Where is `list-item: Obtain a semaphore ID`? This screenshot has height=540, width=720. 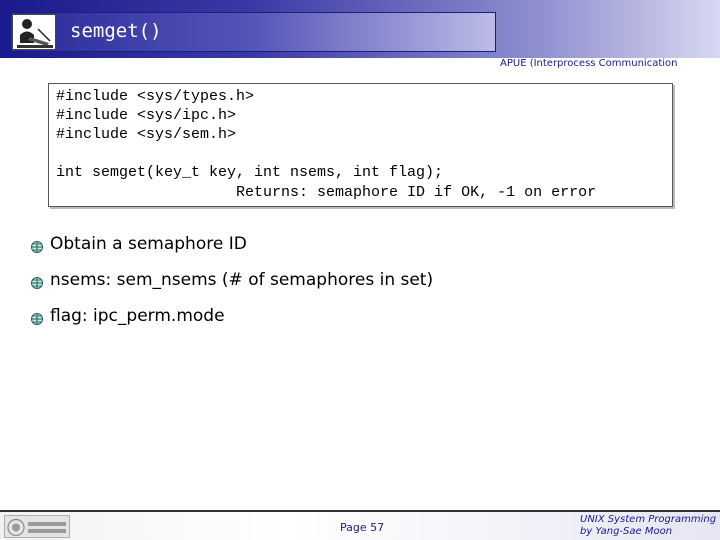 list-item: Obtain a semaphore ID is located at coordinates (360, 252).